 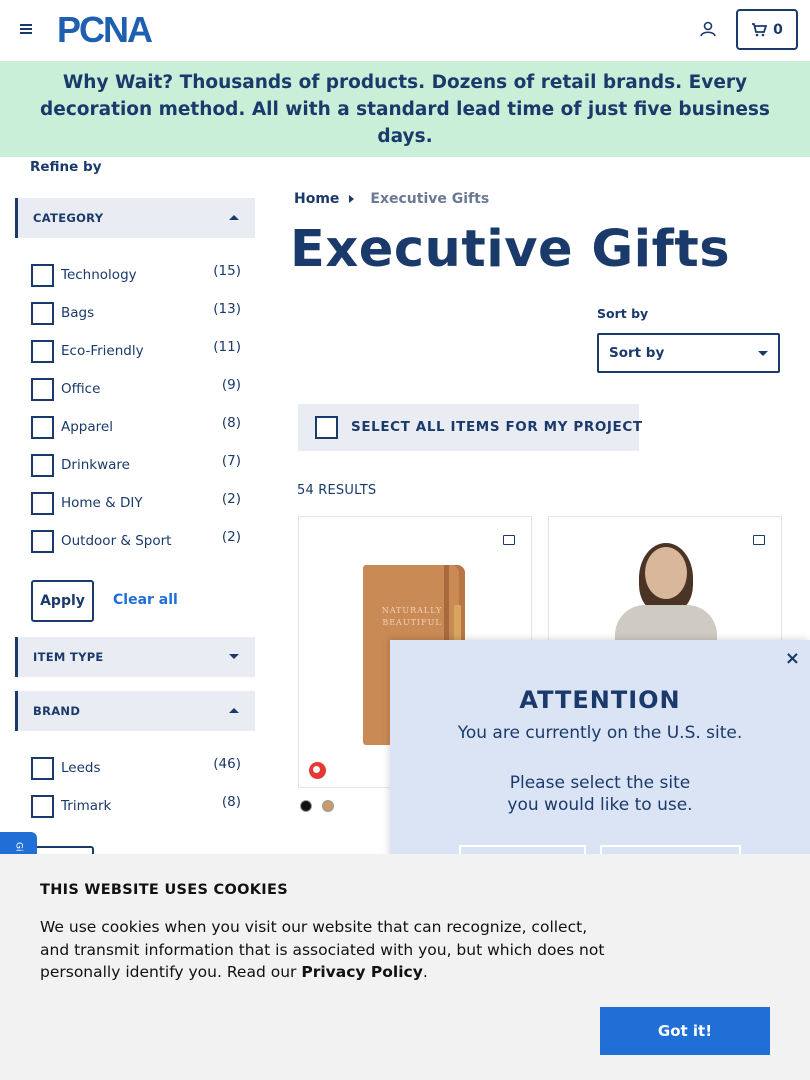 I want to click on color-swatch-black, so click(x=306, y=806).